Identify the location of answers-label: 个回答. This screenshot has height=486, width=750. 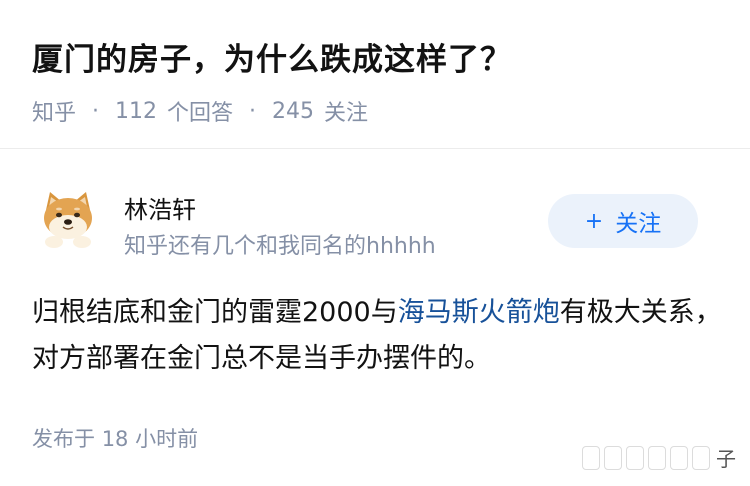
(200, 111).